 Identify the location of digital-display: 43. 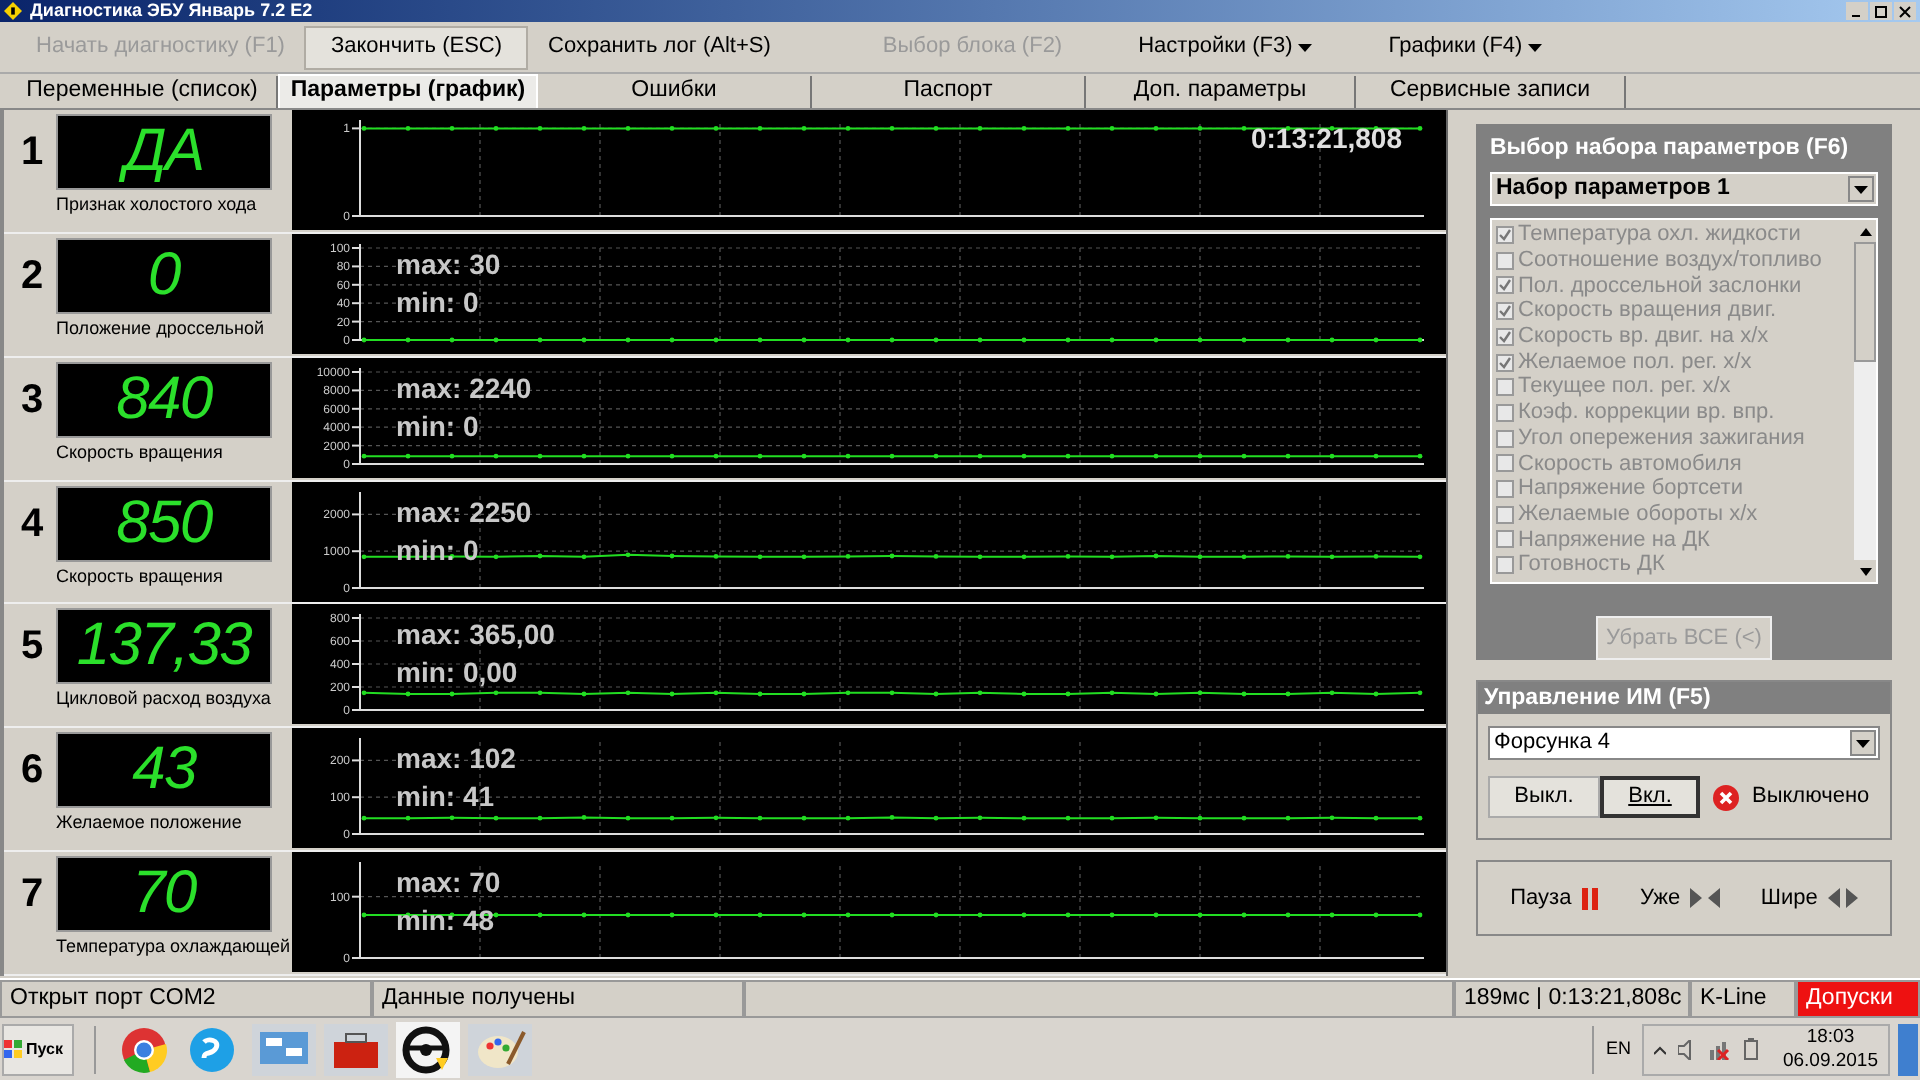
(164, 770).